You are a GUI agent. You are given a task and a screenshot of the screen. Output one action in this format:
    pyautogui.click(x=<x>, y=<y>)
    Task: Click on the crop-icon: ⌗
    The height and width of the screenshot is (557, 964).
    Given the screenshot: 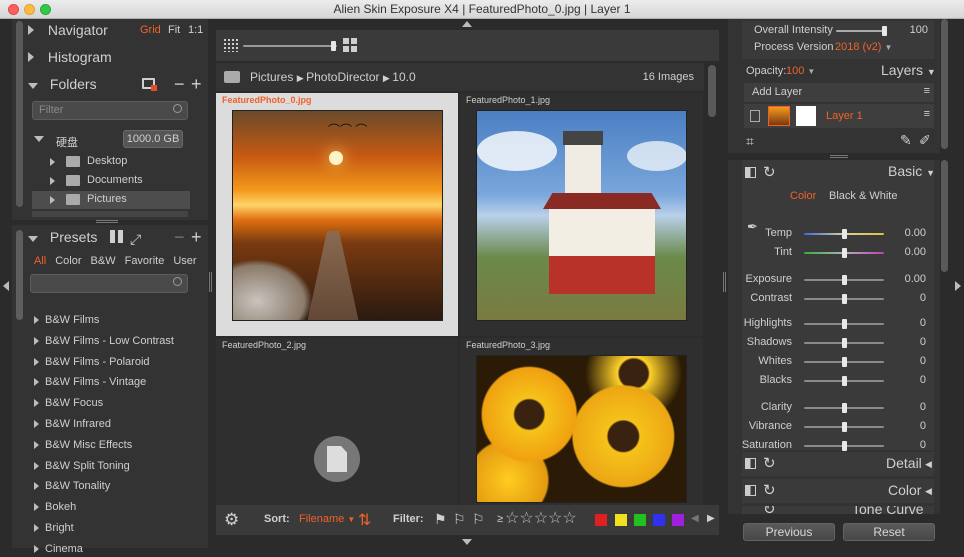 What is the action you would take?
    pyautogui.click(x=750, y=141)
    